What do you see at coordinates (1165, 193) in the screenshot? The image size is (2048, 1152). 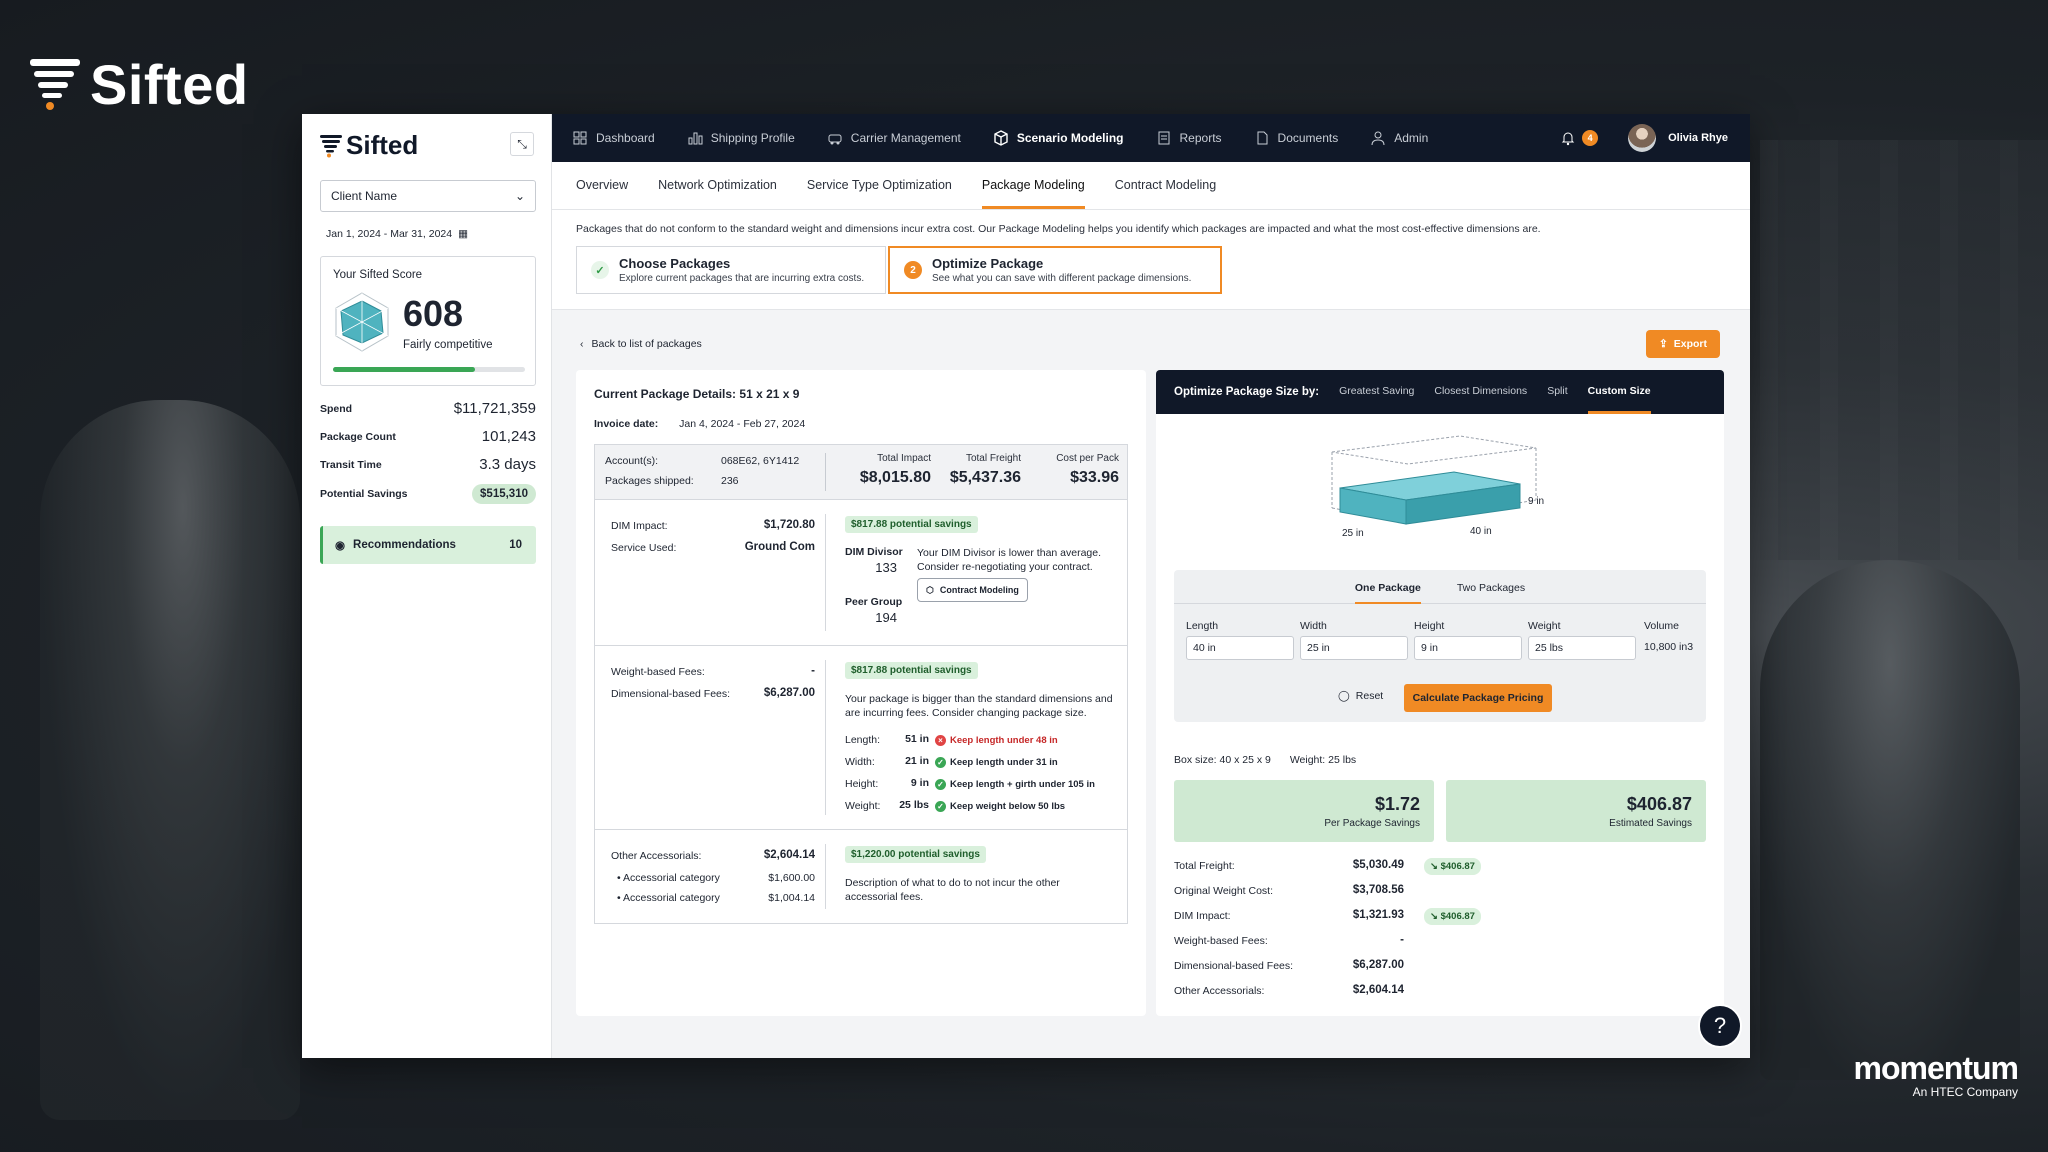 I see `tab-contract-modeling: Contract Modeling` at bounding box center [1165, 193].